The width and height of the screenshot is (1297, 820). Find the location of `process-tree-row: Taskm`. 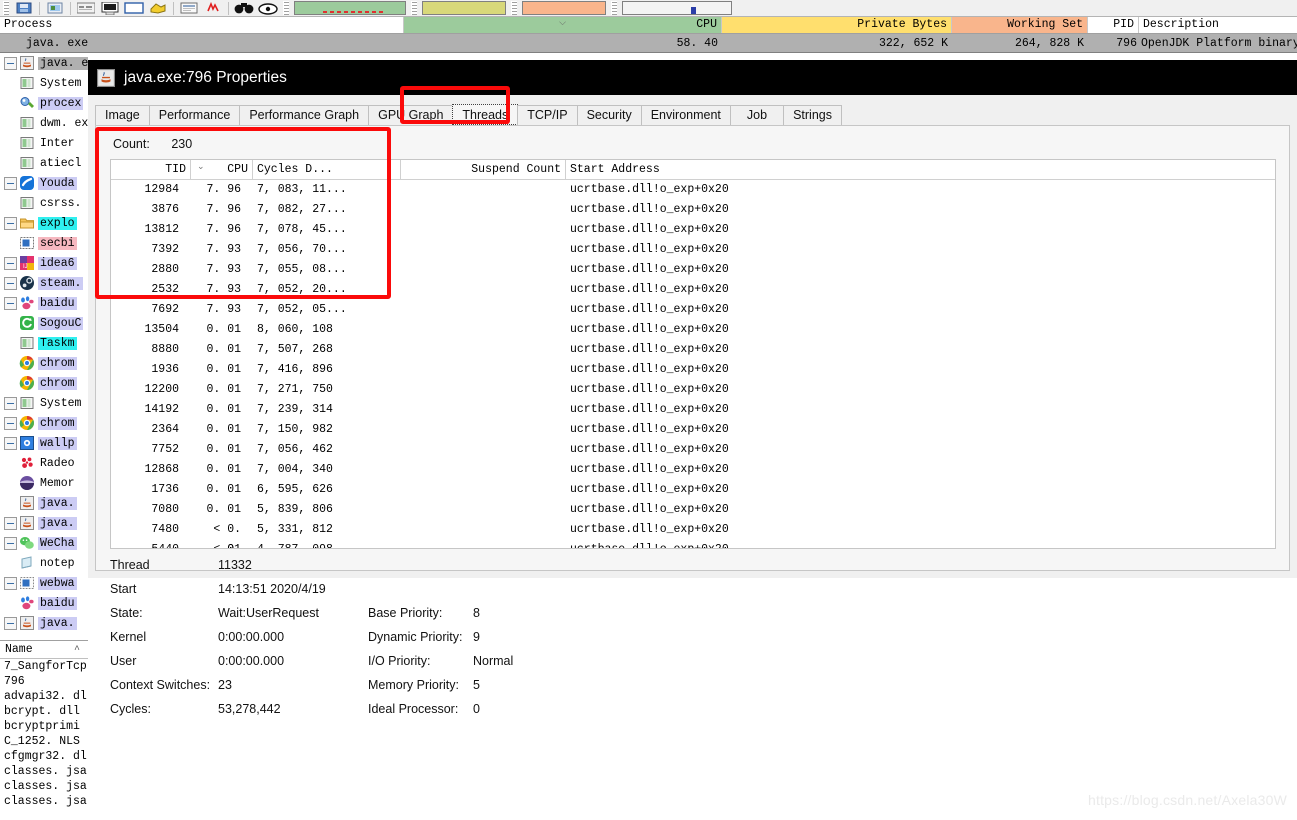

process-tree-row: Taskm is located at coordinates (44, 343).